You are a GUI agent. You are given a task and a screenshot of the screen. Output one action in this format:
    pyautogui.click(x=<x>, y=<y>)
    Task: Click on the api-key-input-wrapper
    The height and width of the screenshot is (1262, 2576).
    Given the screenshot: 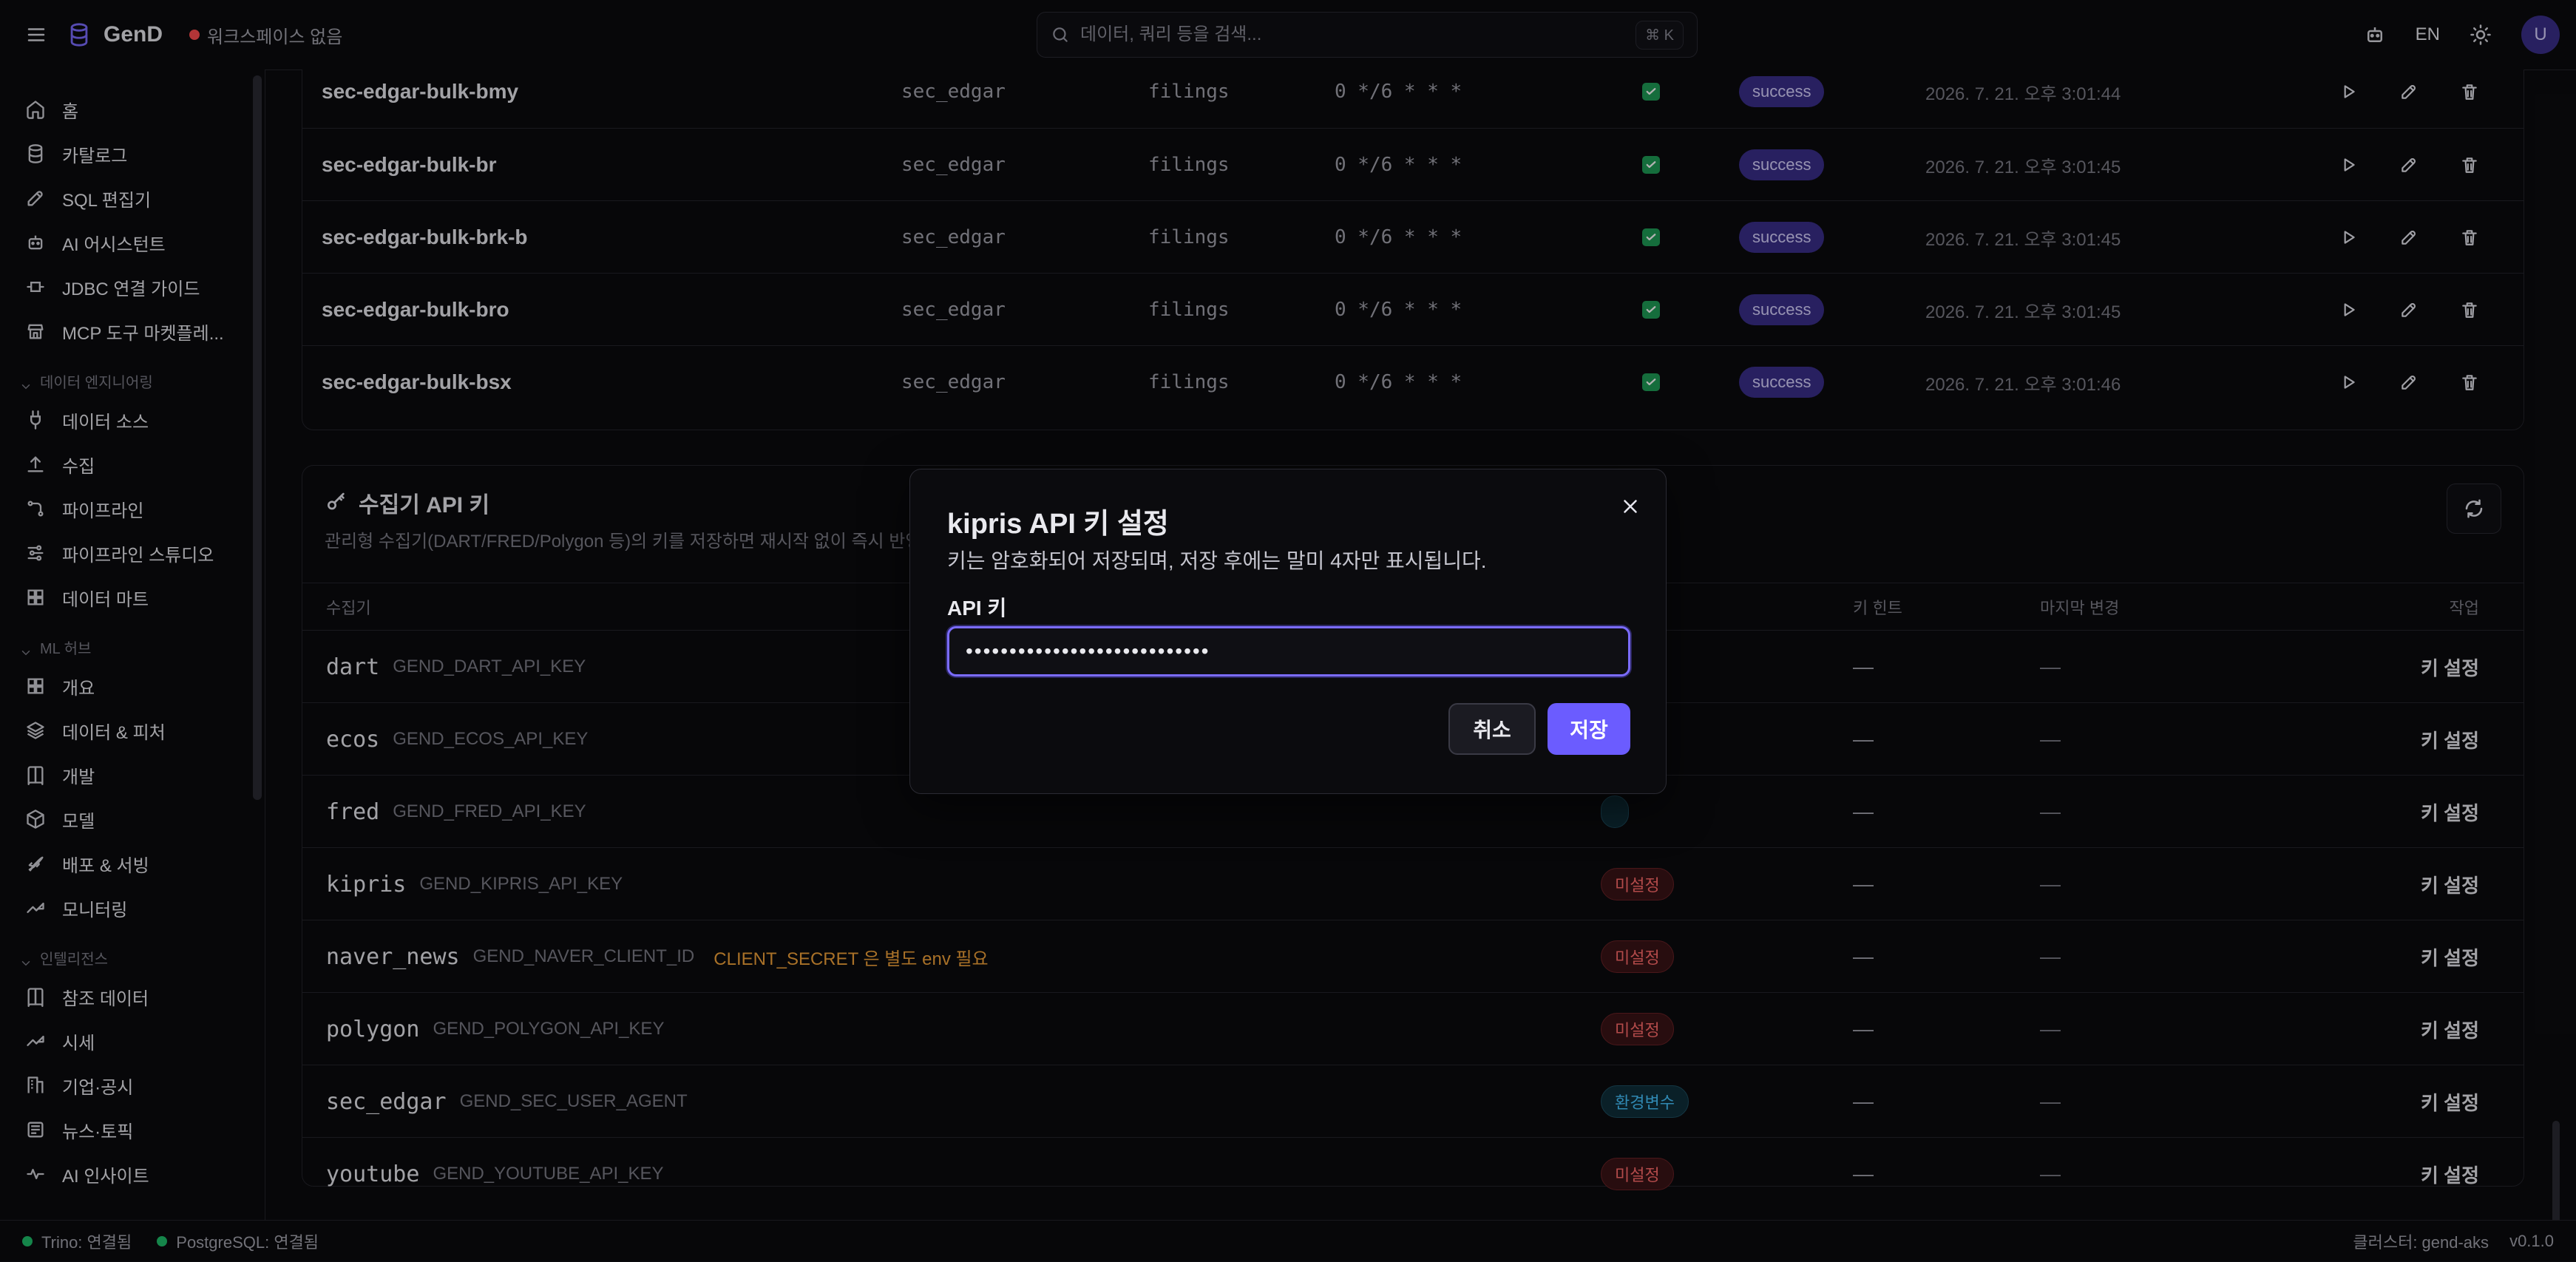 What is the action you would take?
    pyautogui.click(x=1288, y=651)
    